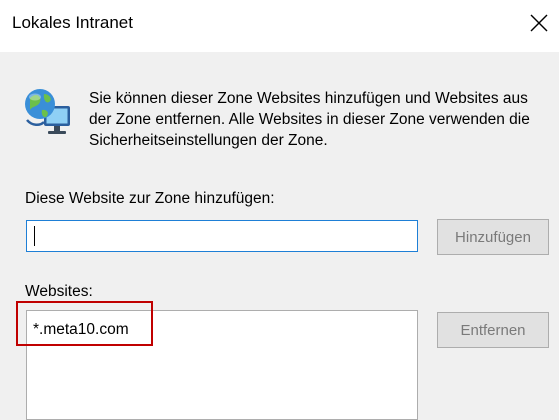 This screenshot has width=559, height=420. Describe the element at coordinates (72, 22) in the screenshot. I see `window-title: Lokales Intranet` at that location.